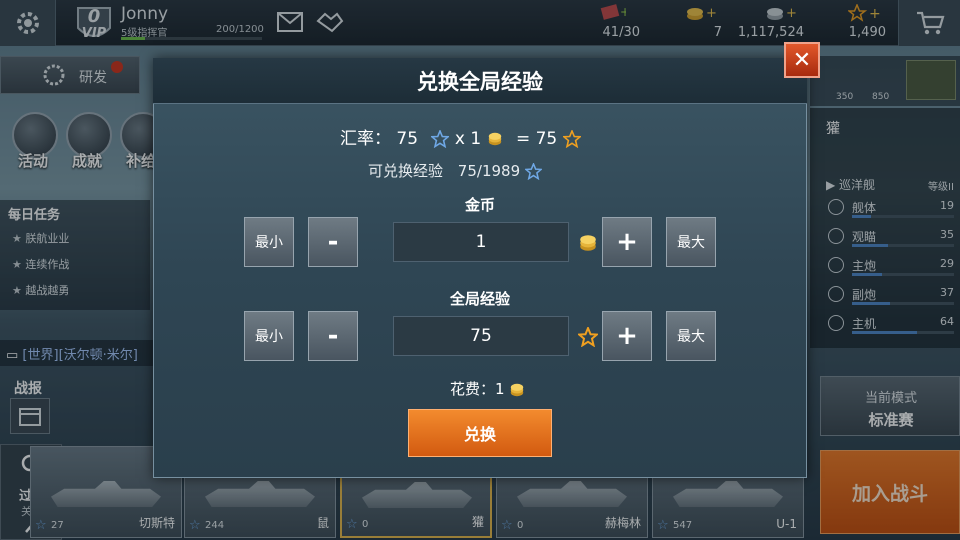 This screenshot has height=540, width=960. I want to click on cost-row: 花费：1, so click(487, 388).